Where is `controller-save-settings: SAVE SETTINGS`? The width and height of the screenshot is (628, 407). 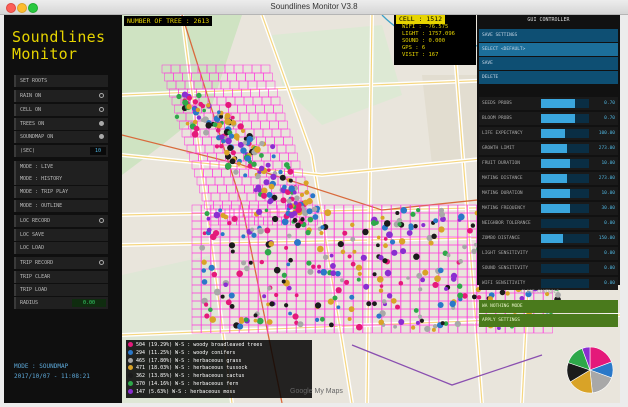
controller-save-settings: SAVE SETTINGS is located at coordinates (548, 35).